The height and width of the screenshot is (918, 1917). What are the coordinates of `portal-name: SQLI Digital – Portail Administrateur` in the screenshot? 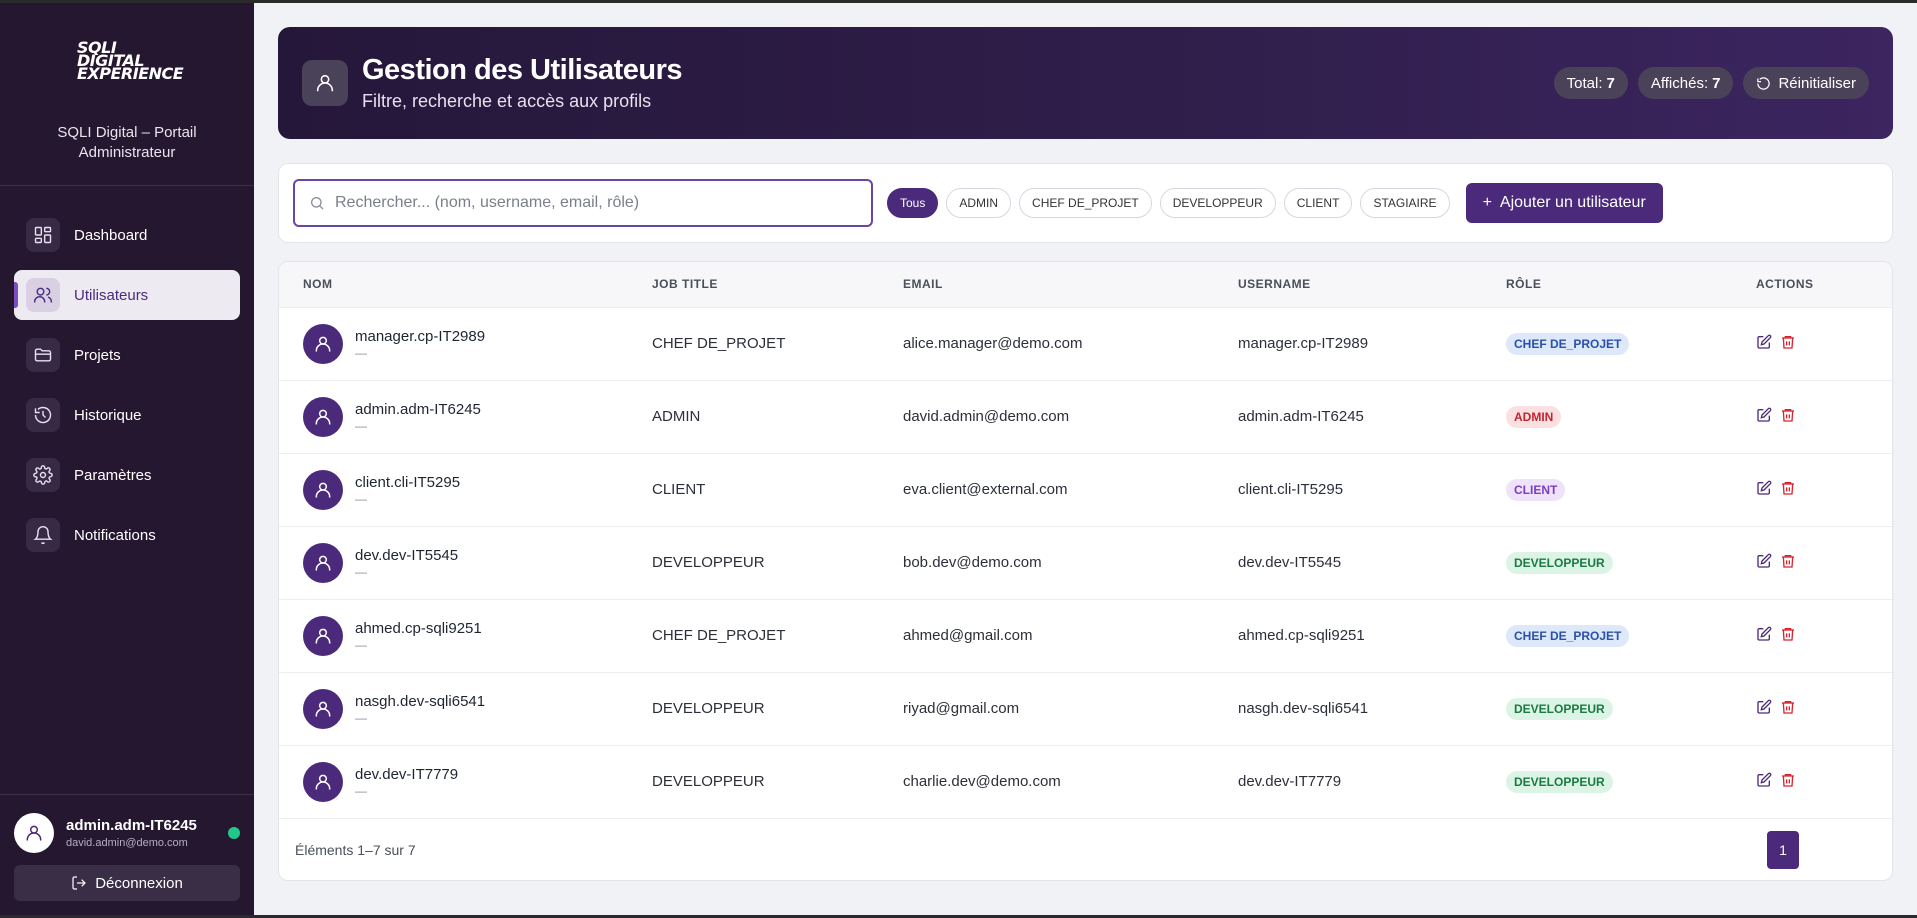 It's located at (127, 142).